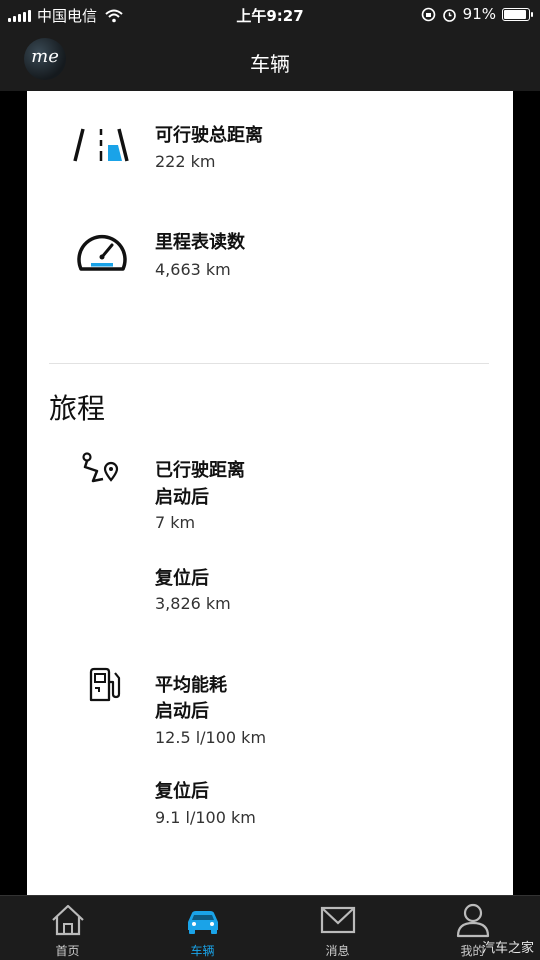 The image size is (540, 960). Describe the element at coordinates (191, 685) in the screenshot. I see `consumption-label: 平均能耗` at that location.